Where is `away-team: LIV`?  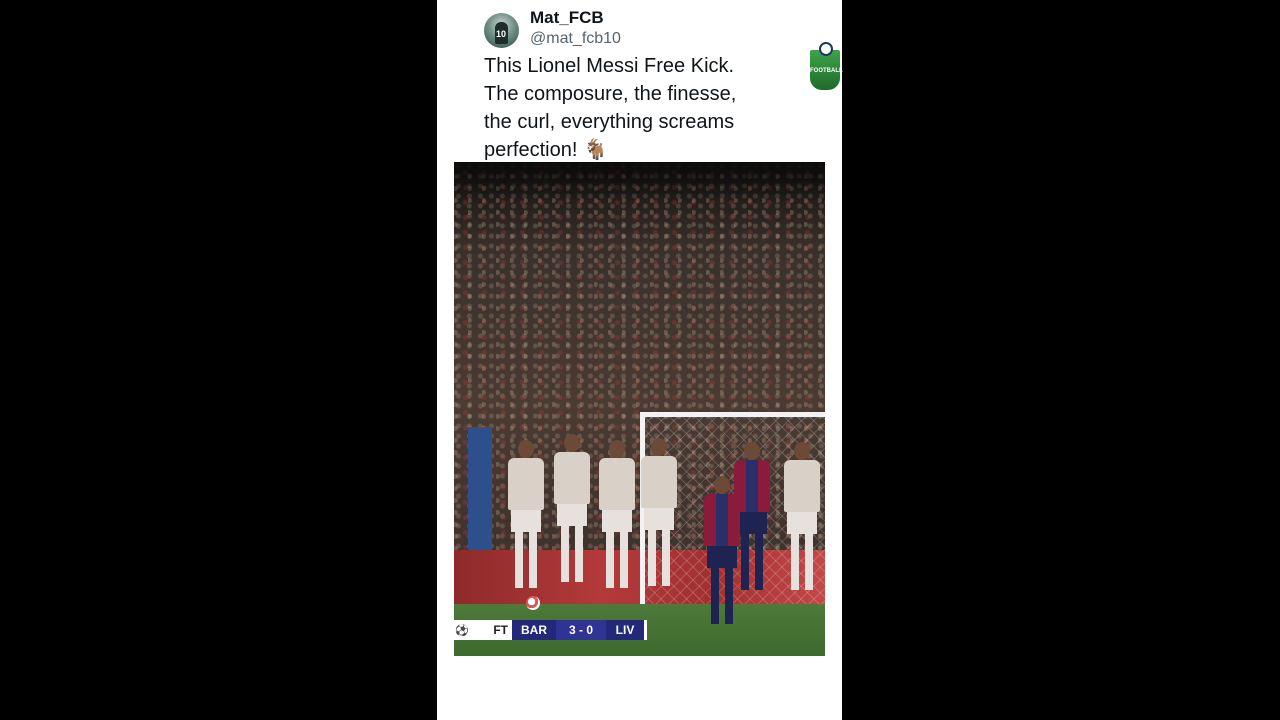 away-team: LIV is located at coordinates (625, 630).